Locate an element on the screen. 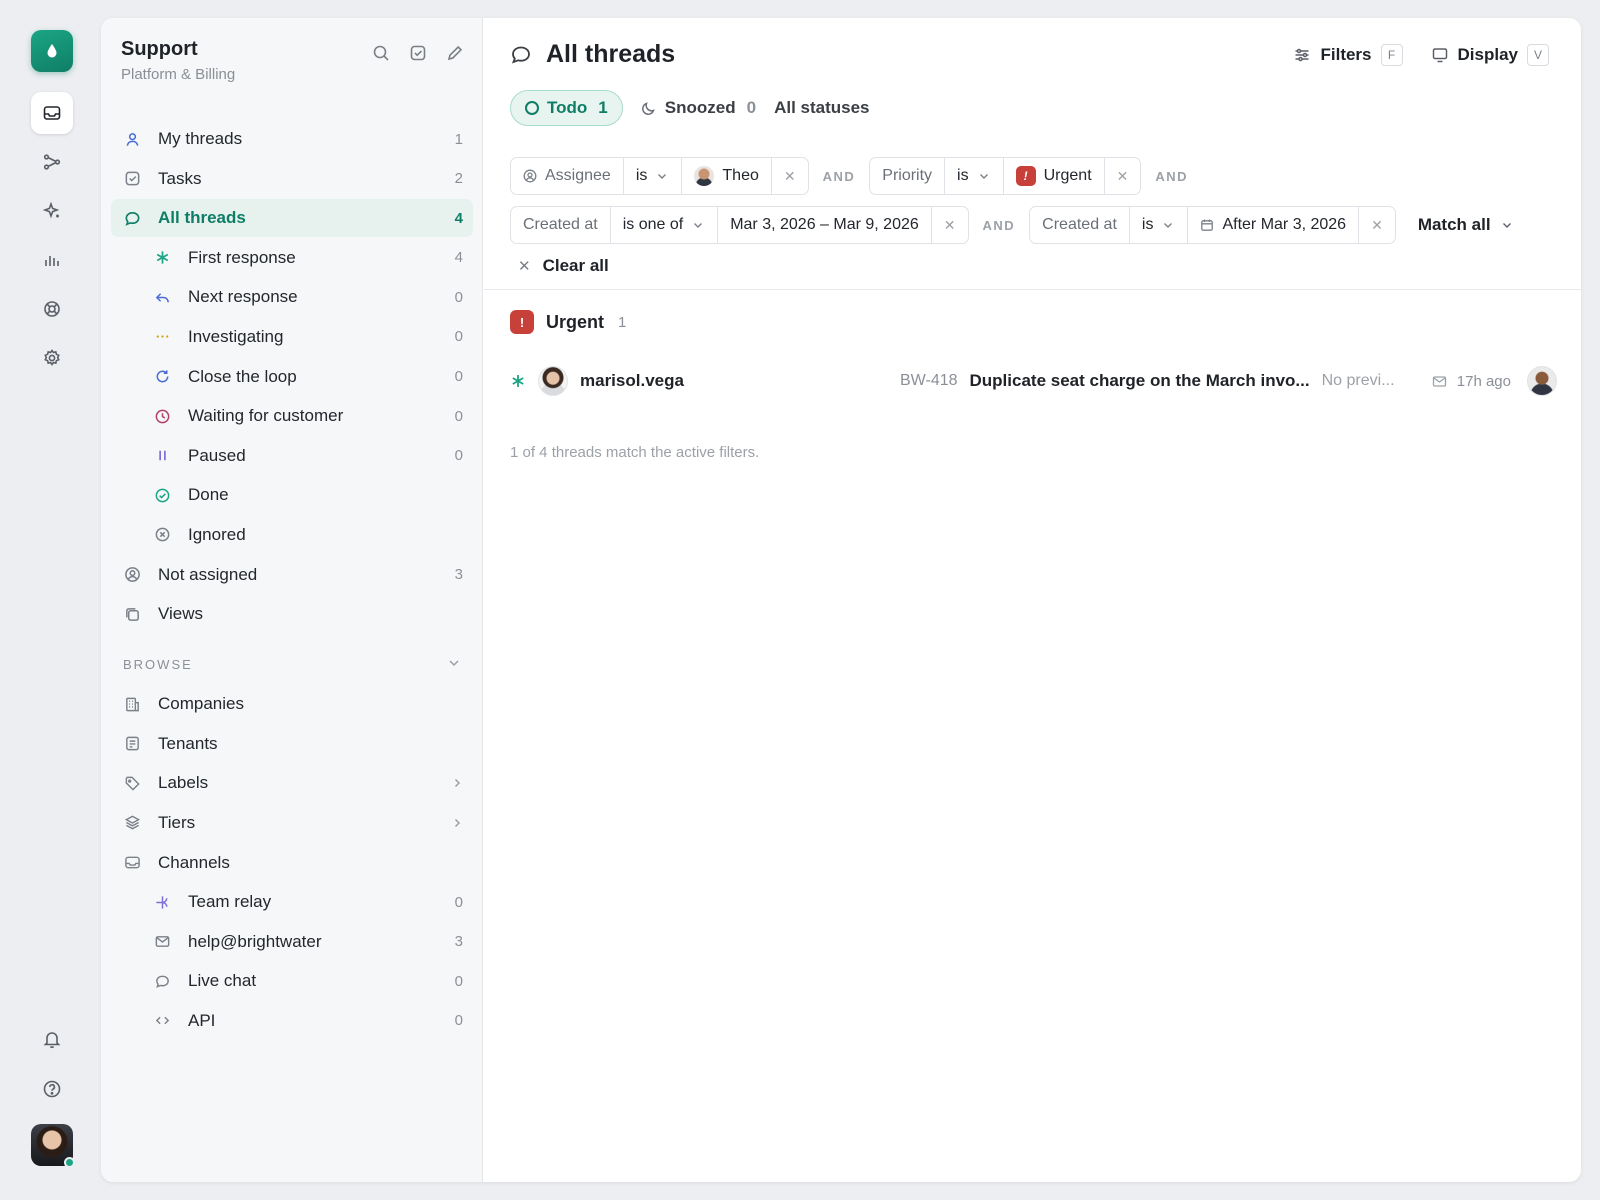 The width and height of the screenshot is (1600, 1200). sidebar-item-first-response: First response 4 is located at coordinates (292, 258).